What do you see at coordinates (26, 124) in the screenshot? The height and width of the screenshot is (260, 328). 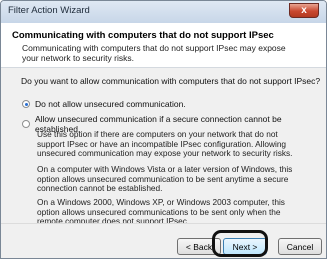 I see `radio-button-unchecked` at bounding box center [26, 124].